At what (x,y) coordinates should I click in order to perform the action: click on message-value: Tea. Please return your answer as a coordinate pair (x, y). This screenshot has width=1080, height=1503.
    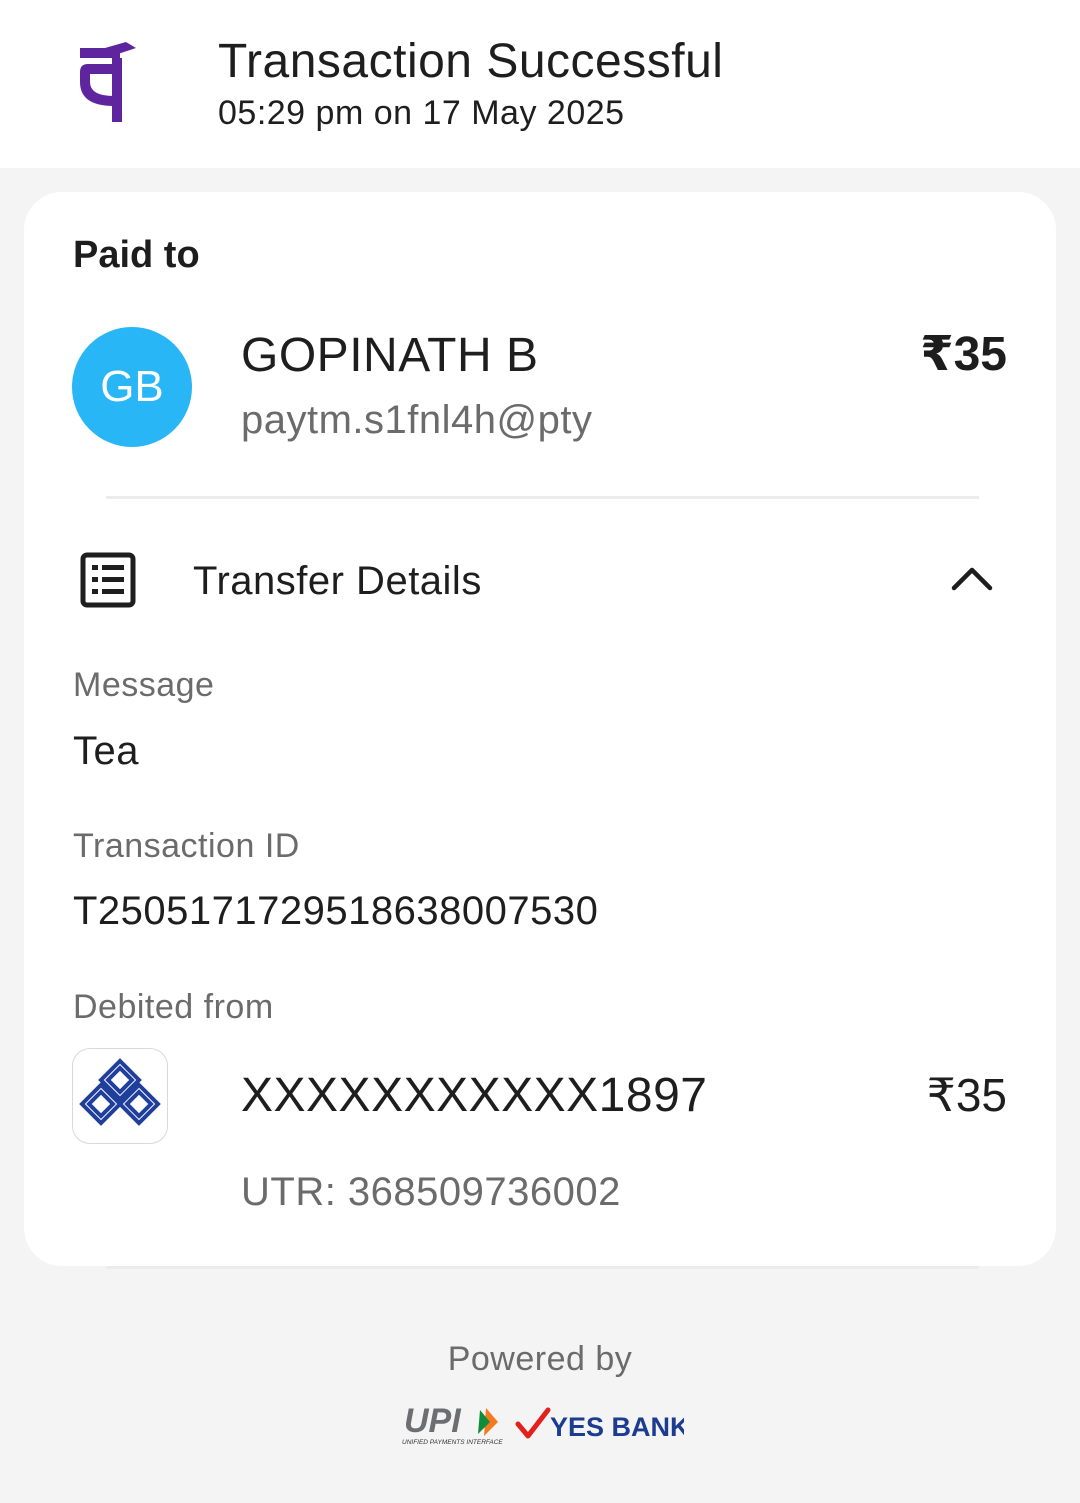
    Looking at the image, I should click on (106, 751).